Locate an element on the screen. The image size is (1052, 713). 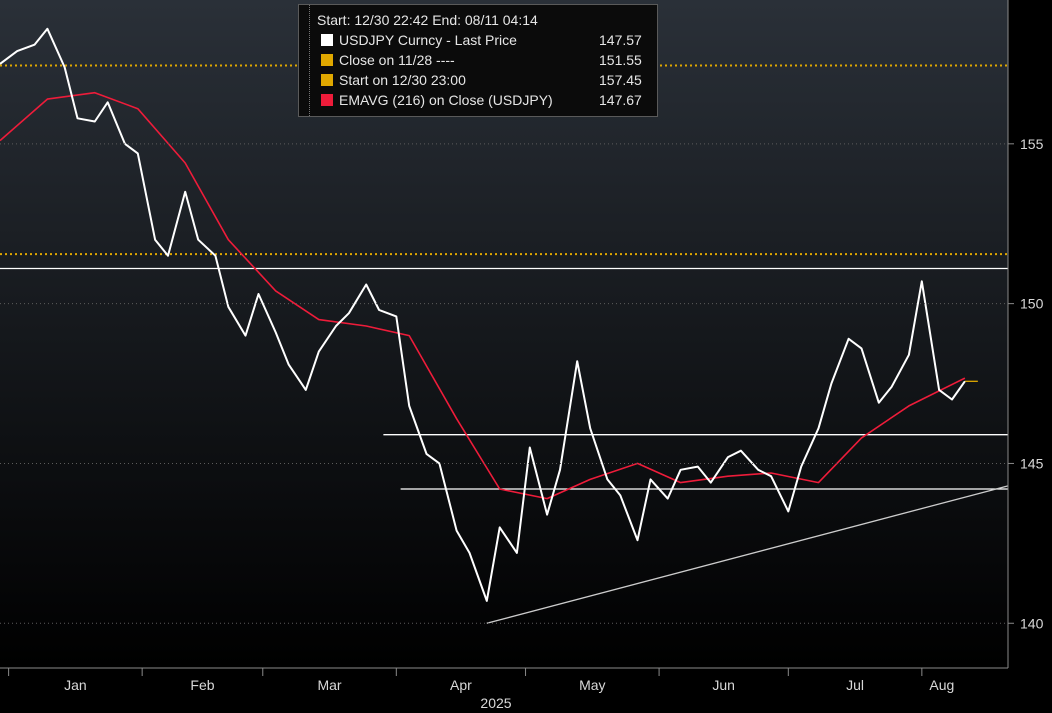
legend-value-close-ref: 151.55 is located at coordinates (620, 60).